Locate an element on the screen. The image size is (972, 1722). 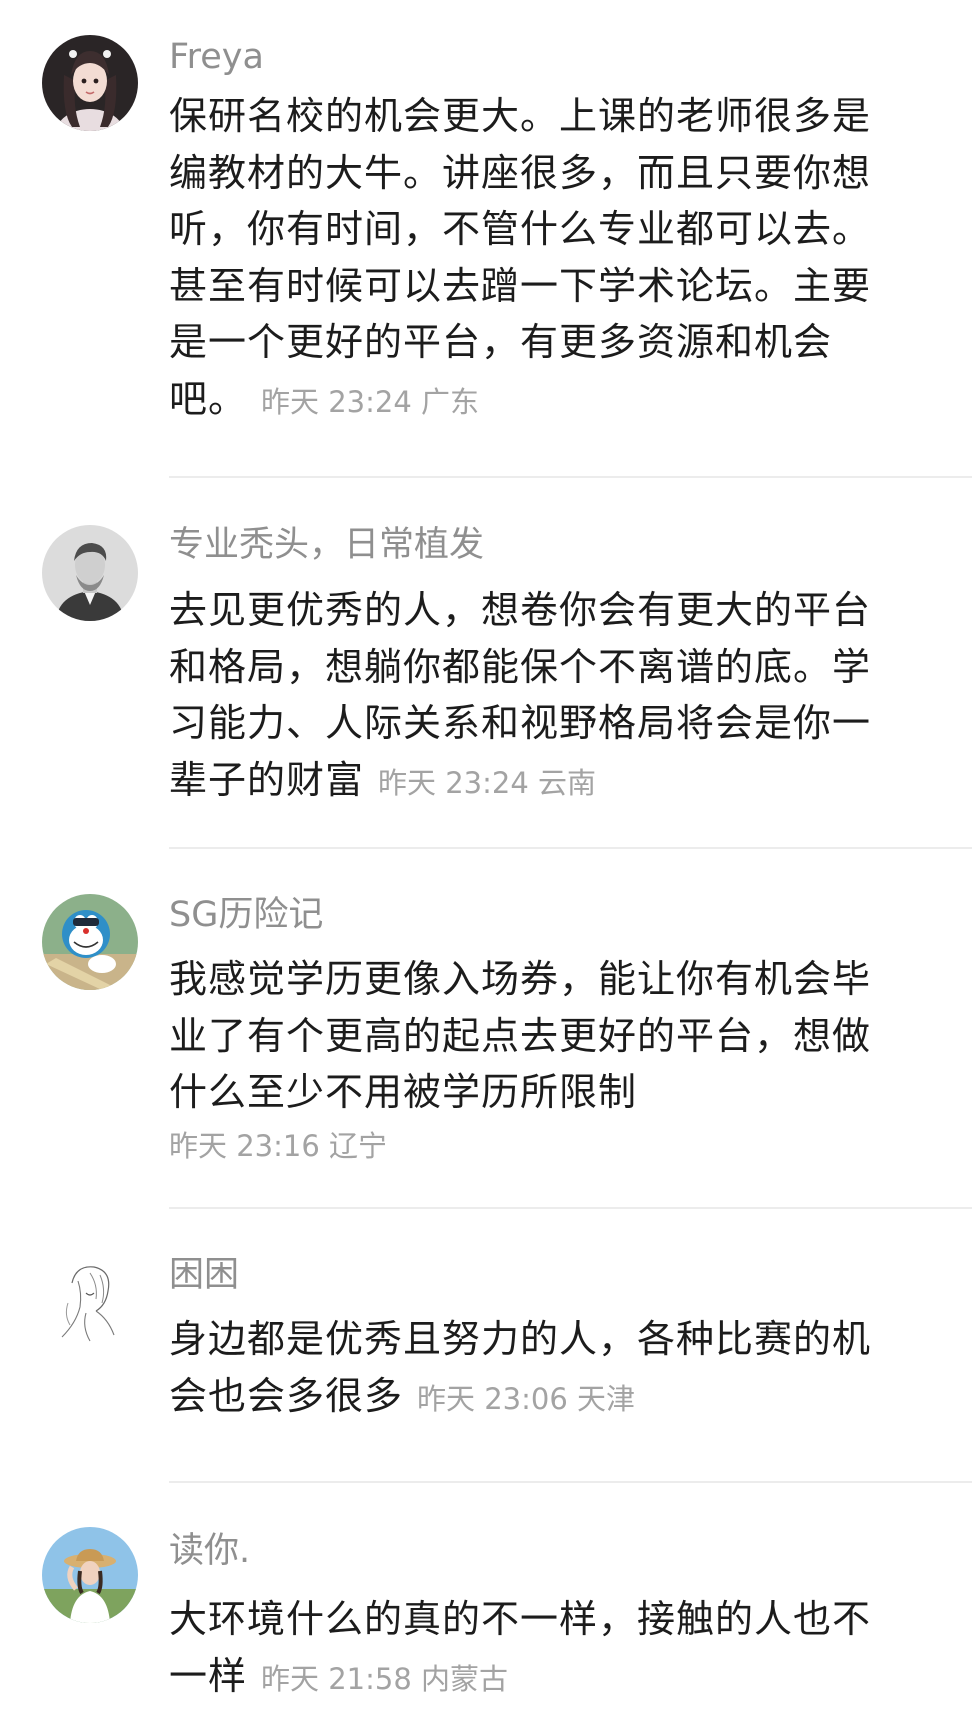
comment-time: 昨天 23:06 is located at coordinates (492, 1398).